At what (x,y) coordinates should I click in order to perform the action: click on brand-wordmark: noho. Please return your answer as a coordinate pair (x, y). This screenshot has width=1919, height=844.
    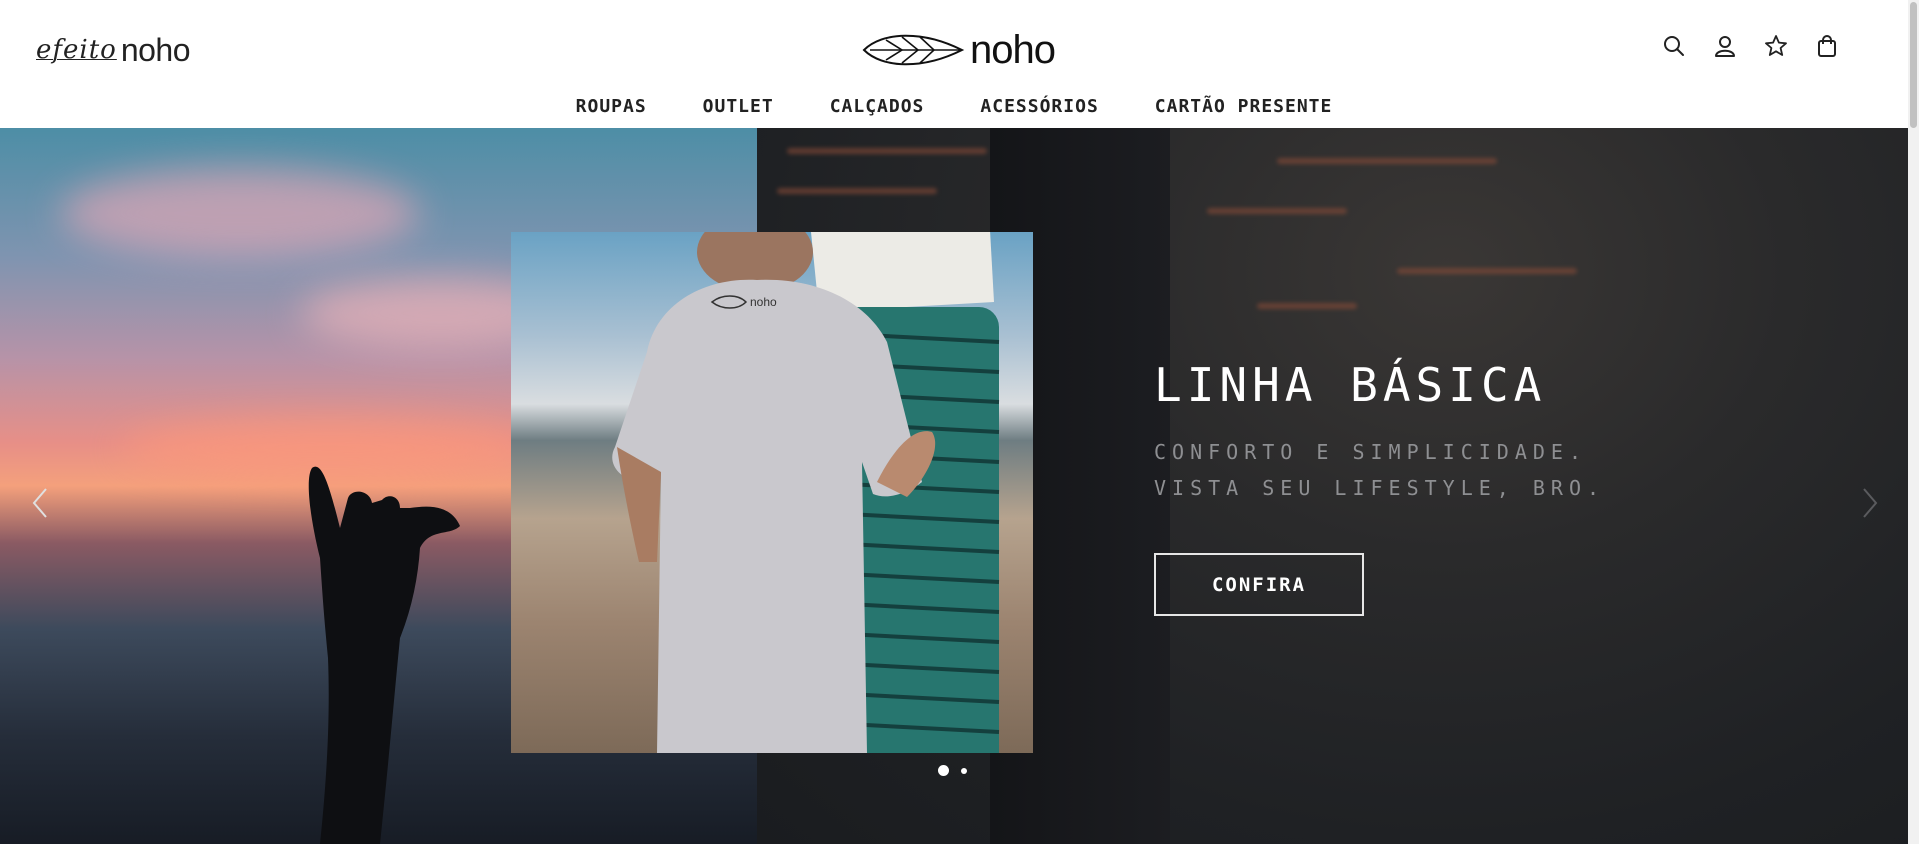
    Looking at the image, I should click on (1013, 49).